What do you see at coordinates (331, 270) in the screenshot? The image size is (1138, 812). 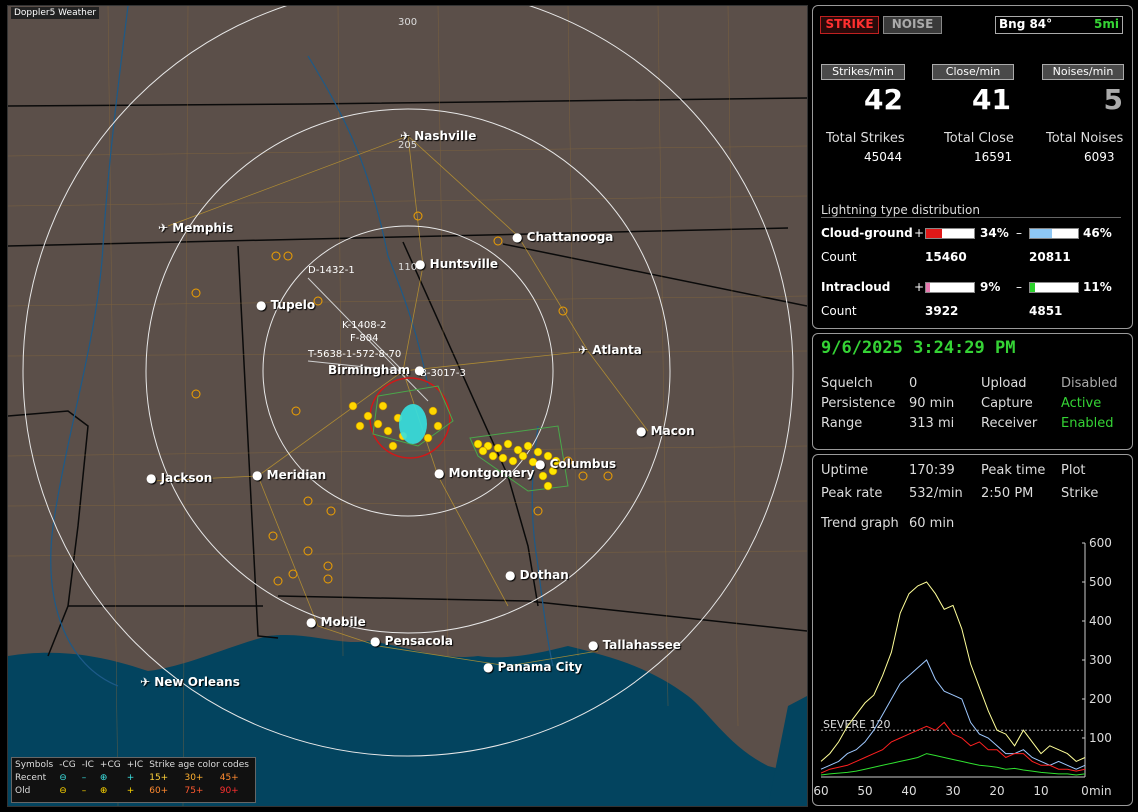 I see `sensor-label: D-1432-1` at bounding box center [331, 270].